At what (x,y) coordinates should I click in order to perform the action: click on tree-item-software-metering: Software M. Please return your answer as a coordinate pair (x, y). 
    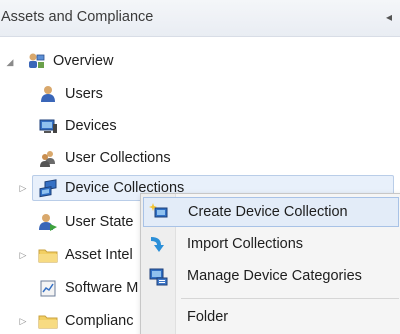
    Looking at the image, I should click on (88, 288).